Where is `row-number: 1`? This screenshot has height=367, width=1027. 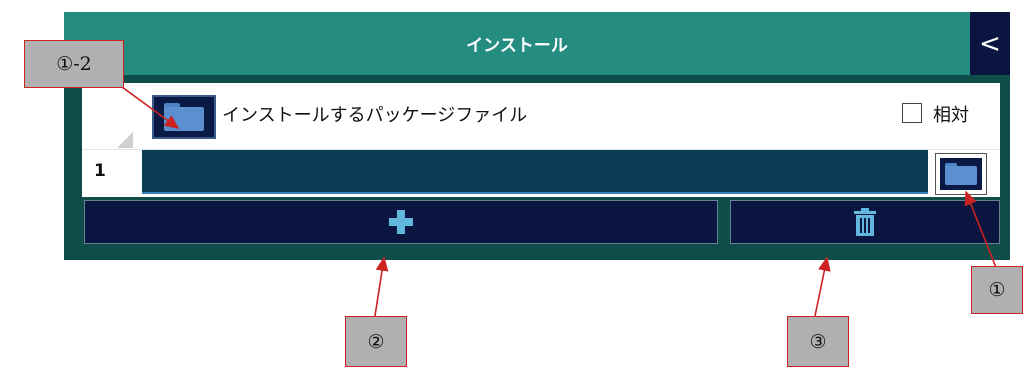
row-number: 1 is located at coordinates (100, 171).